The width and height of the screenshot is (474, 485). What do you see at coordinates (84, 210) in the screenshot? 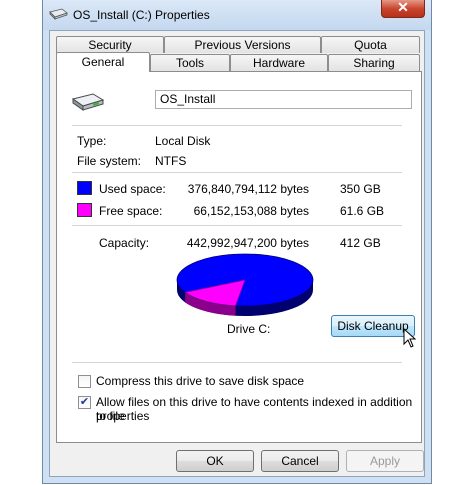
I see `free-space-swatch` at bounding box center [84, 210].